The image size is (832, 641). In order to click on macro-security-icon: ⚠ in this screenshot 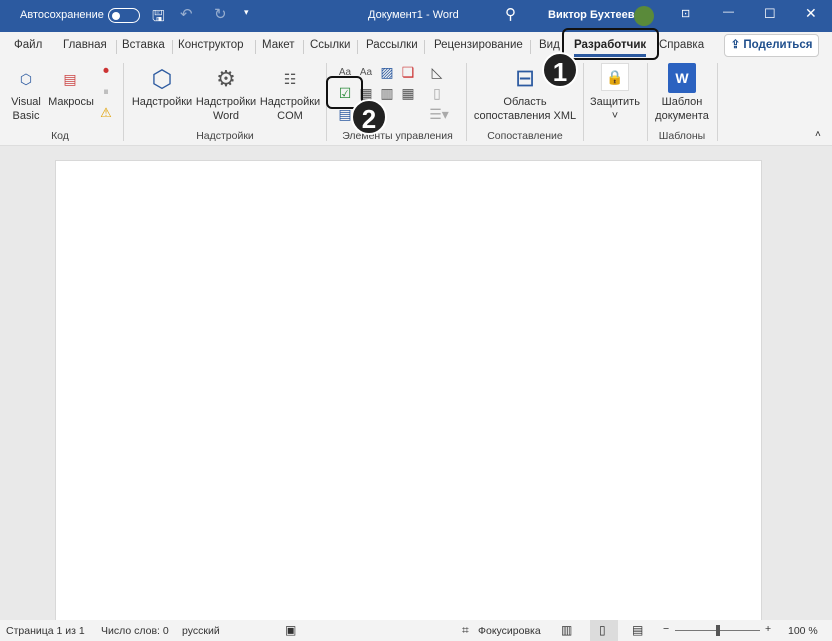, I will do `click(106, 113)`.